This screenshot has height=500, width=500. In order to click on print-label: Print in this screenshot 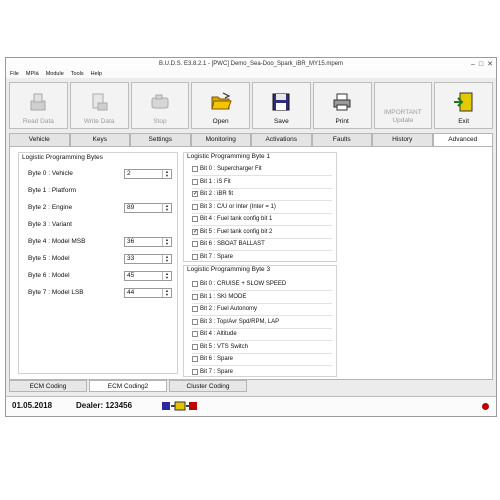, I will do `click(342, 121)`.